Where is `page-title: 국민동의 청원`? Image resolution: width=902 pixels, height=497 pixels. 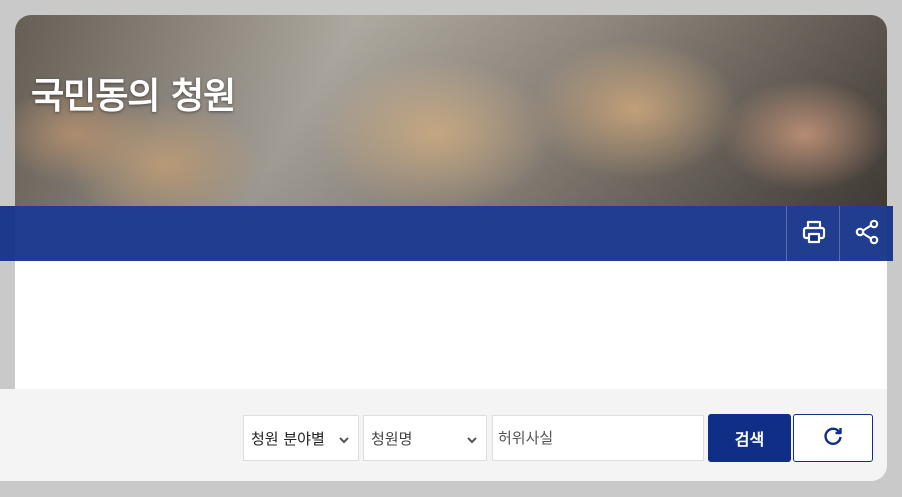
page-title: 국민동의 청원 is located at coordinates (133, 96).